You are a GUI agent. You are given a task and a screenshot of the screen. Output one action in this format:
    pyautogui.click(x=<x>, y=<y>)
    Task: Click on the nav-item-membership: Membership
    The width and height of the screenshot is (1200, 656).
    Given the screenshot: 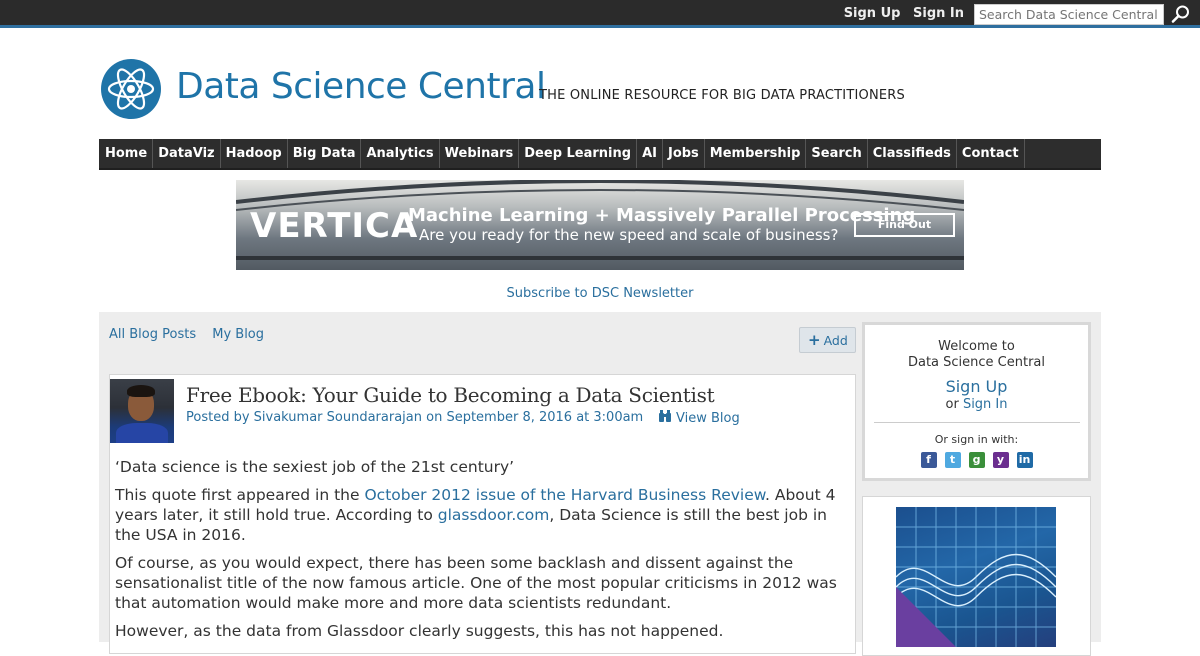 What is the action you would take?
    pyautogui.click(x=756, y=153)
    